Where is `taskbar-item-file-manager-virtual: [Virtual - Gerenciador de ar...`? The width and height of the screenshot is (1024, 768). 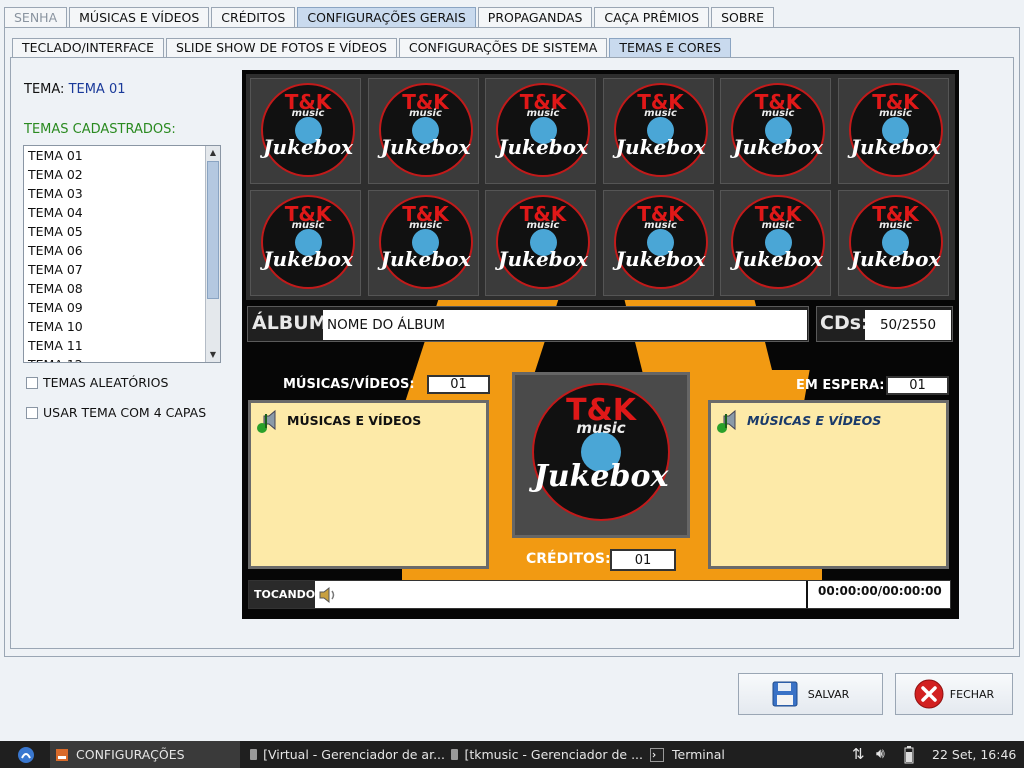 taskbar-item-file-manager-virtual: [Virtual - Gerenciador de ar... is located at coordinates (347, 754).